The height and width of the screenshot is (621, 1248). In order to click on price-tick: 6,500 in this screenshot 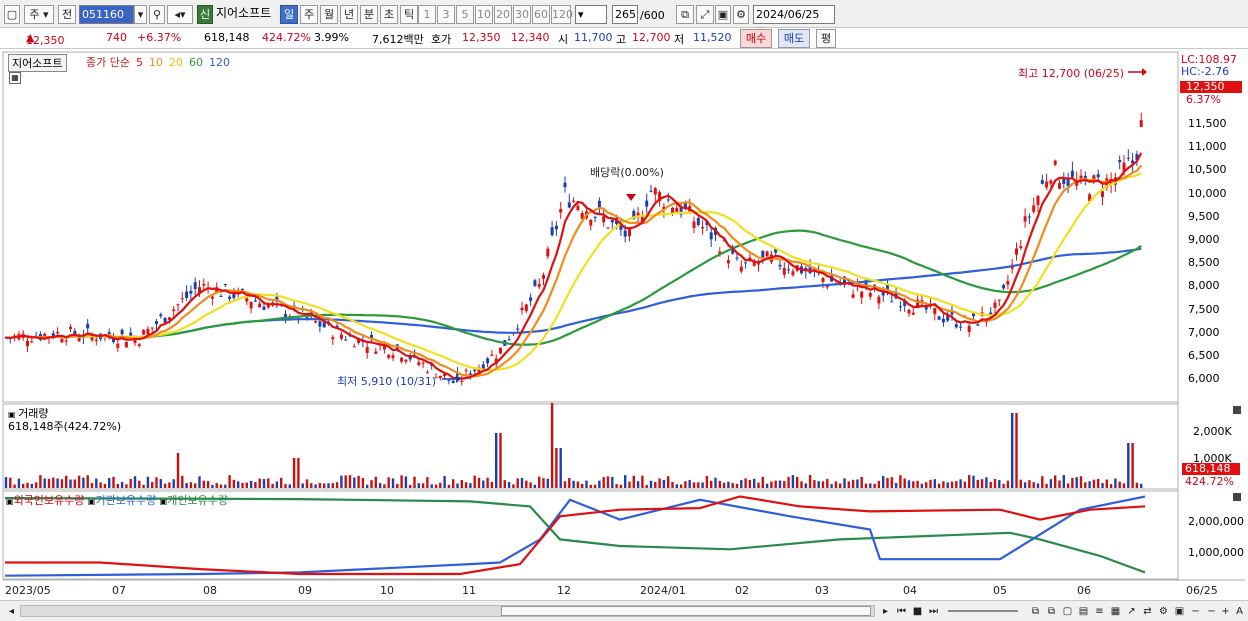, I will do `click(1204, 355)`.